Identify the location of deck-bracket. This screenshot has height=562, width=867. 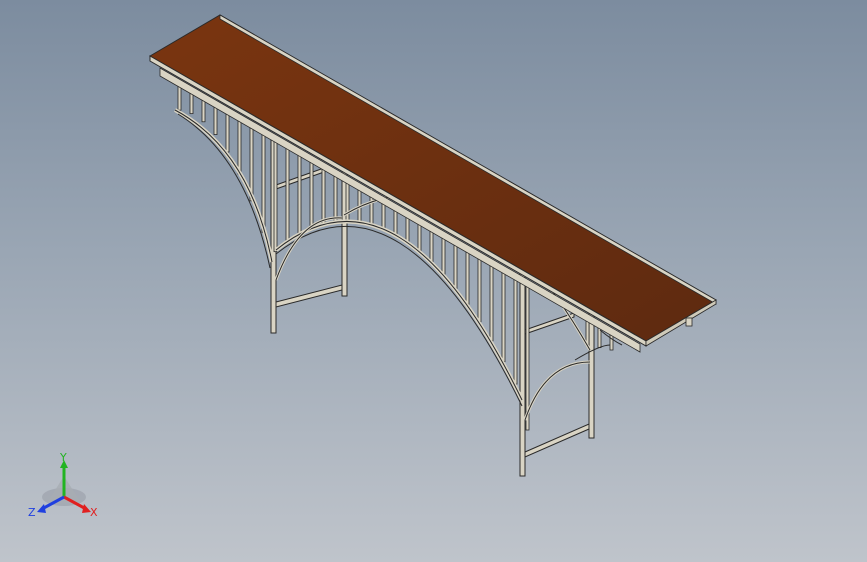
(689, 322).